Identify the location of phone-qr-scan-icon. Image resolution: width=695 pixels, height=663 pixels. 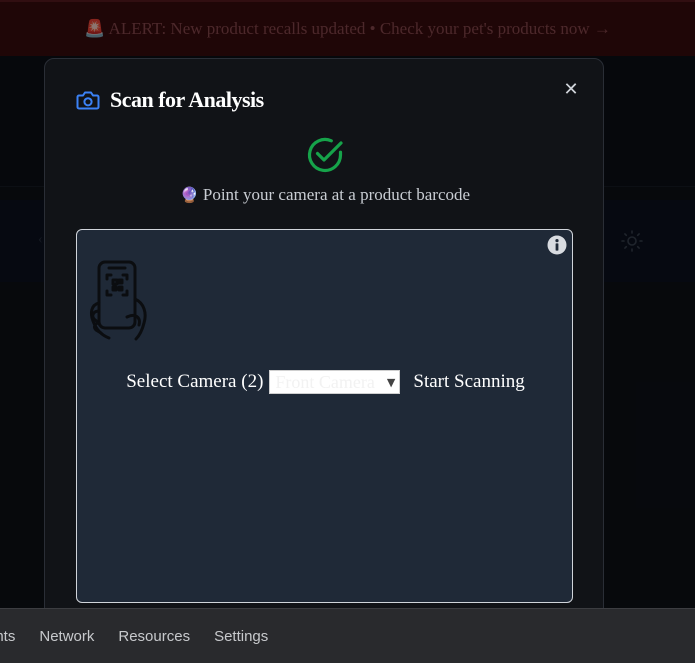
(118, 300).